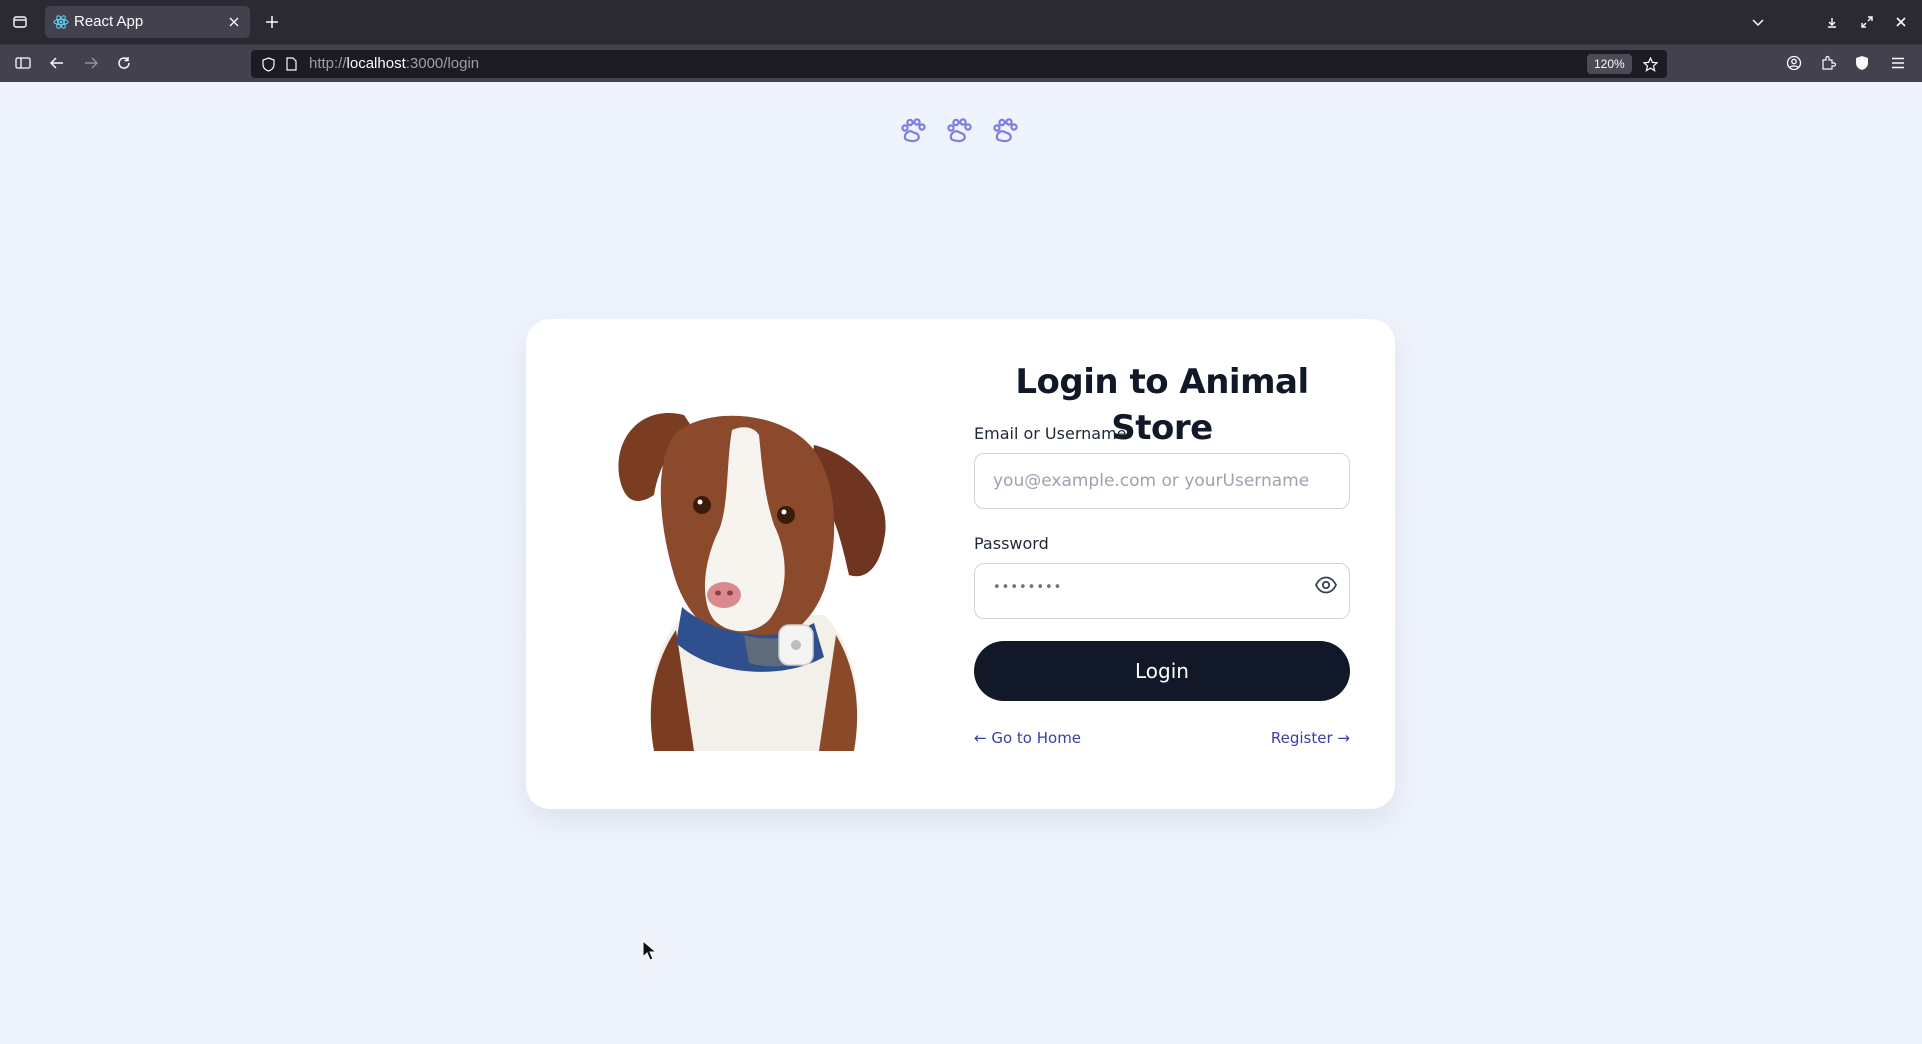 The height and width of the screenshot is (1044, 1922). Describe the element at coordinates (1650, 64) in the screenshot. I see `bookmark-star-icon` at that location.